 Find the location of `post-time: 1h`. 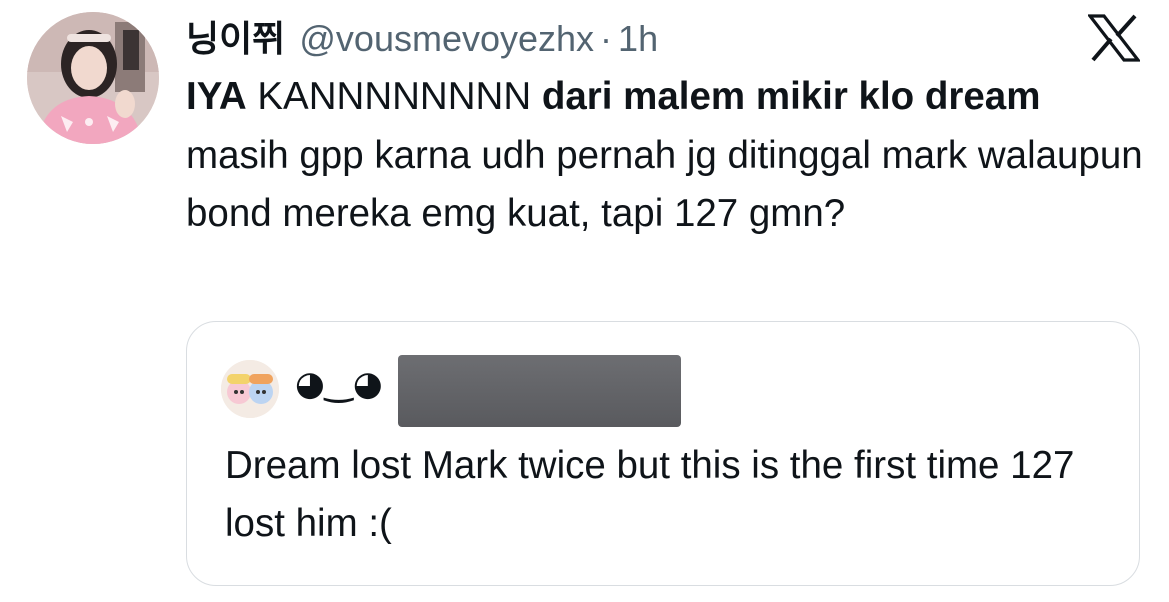

post-time: 1h is located at coordinates (638, 39).